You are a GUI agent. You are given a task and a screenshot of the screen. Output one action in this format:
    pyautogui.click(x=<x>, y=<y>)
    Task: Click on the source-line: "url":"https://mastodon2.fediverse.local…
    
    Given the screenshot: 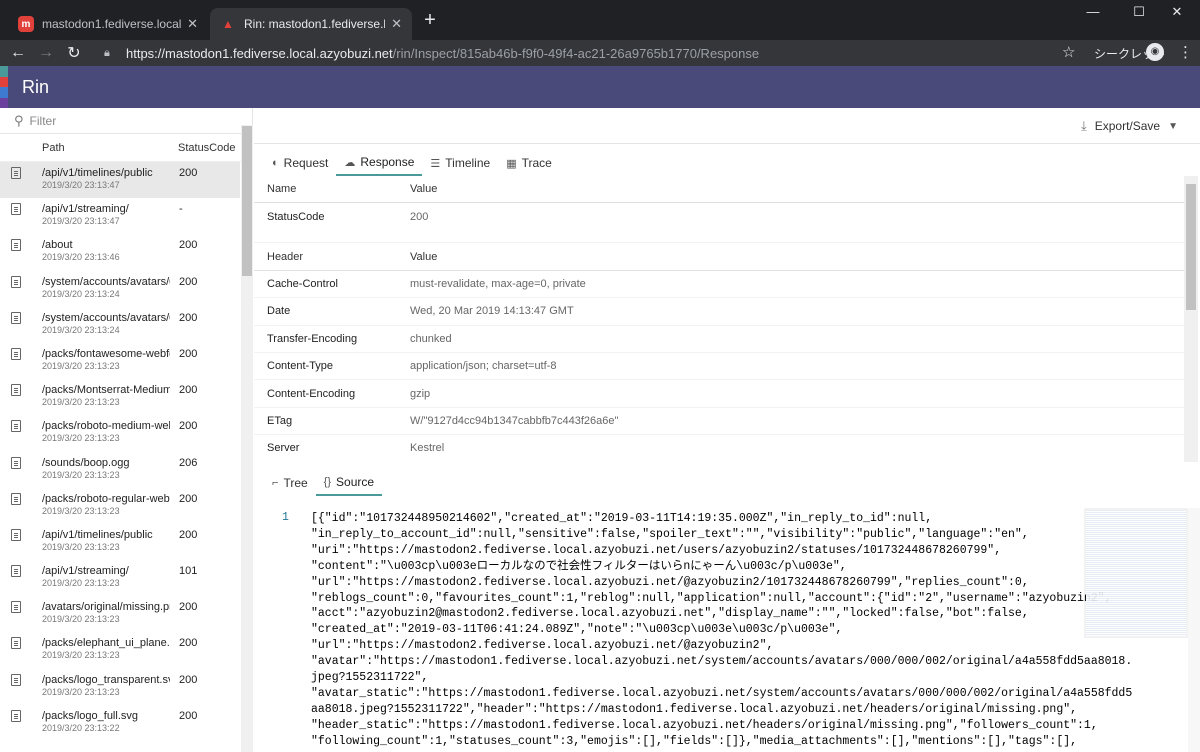 What is the action you would take?
    pyautogui.click(x=542, y=646)
    